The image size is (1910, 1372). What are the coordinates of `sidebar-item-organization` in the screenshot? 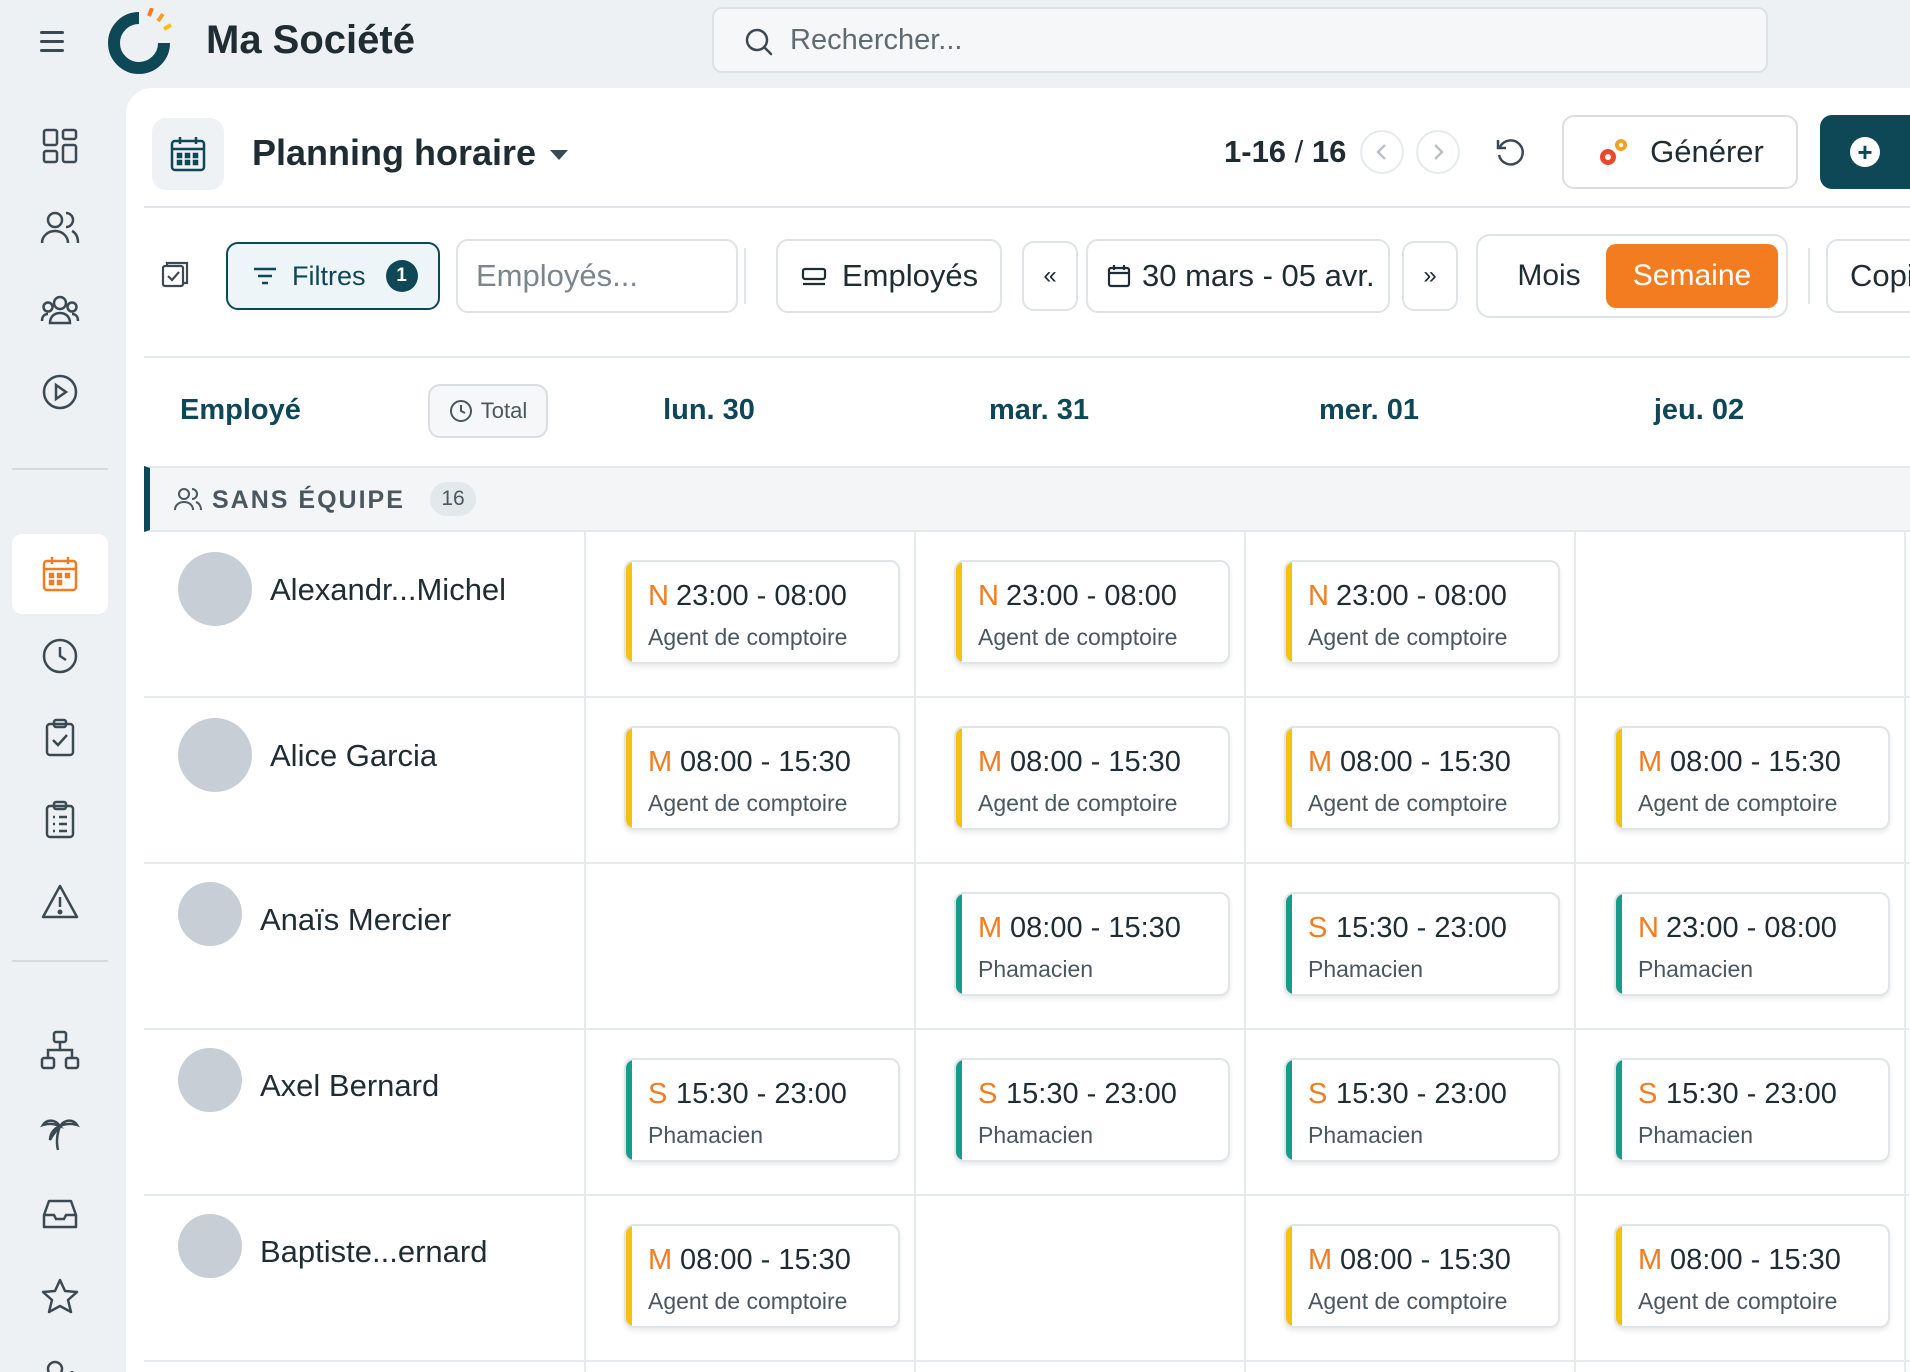 It's located at (60, 1050).